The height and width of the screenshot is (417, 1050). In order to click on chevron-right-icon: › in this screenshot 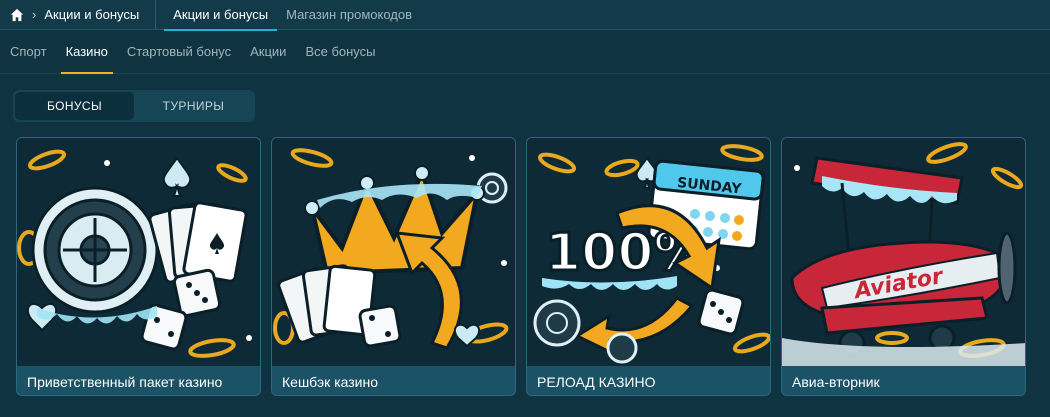, I will do `click(34, 14)`.